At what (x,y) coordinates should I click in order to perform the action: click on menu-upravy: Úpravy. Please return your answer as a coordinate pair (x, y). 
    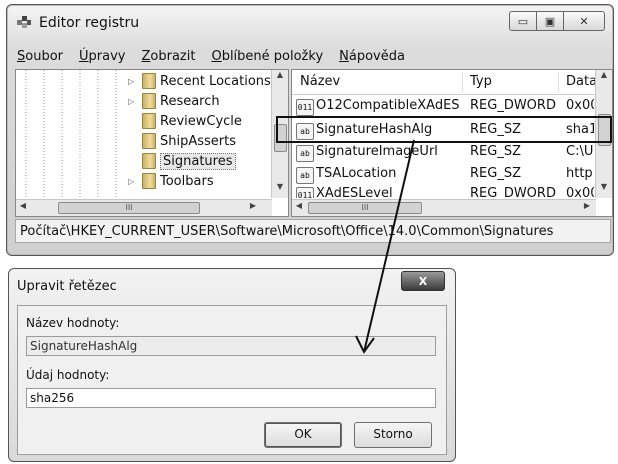
    Looking at the image, I should click on (102, 57).